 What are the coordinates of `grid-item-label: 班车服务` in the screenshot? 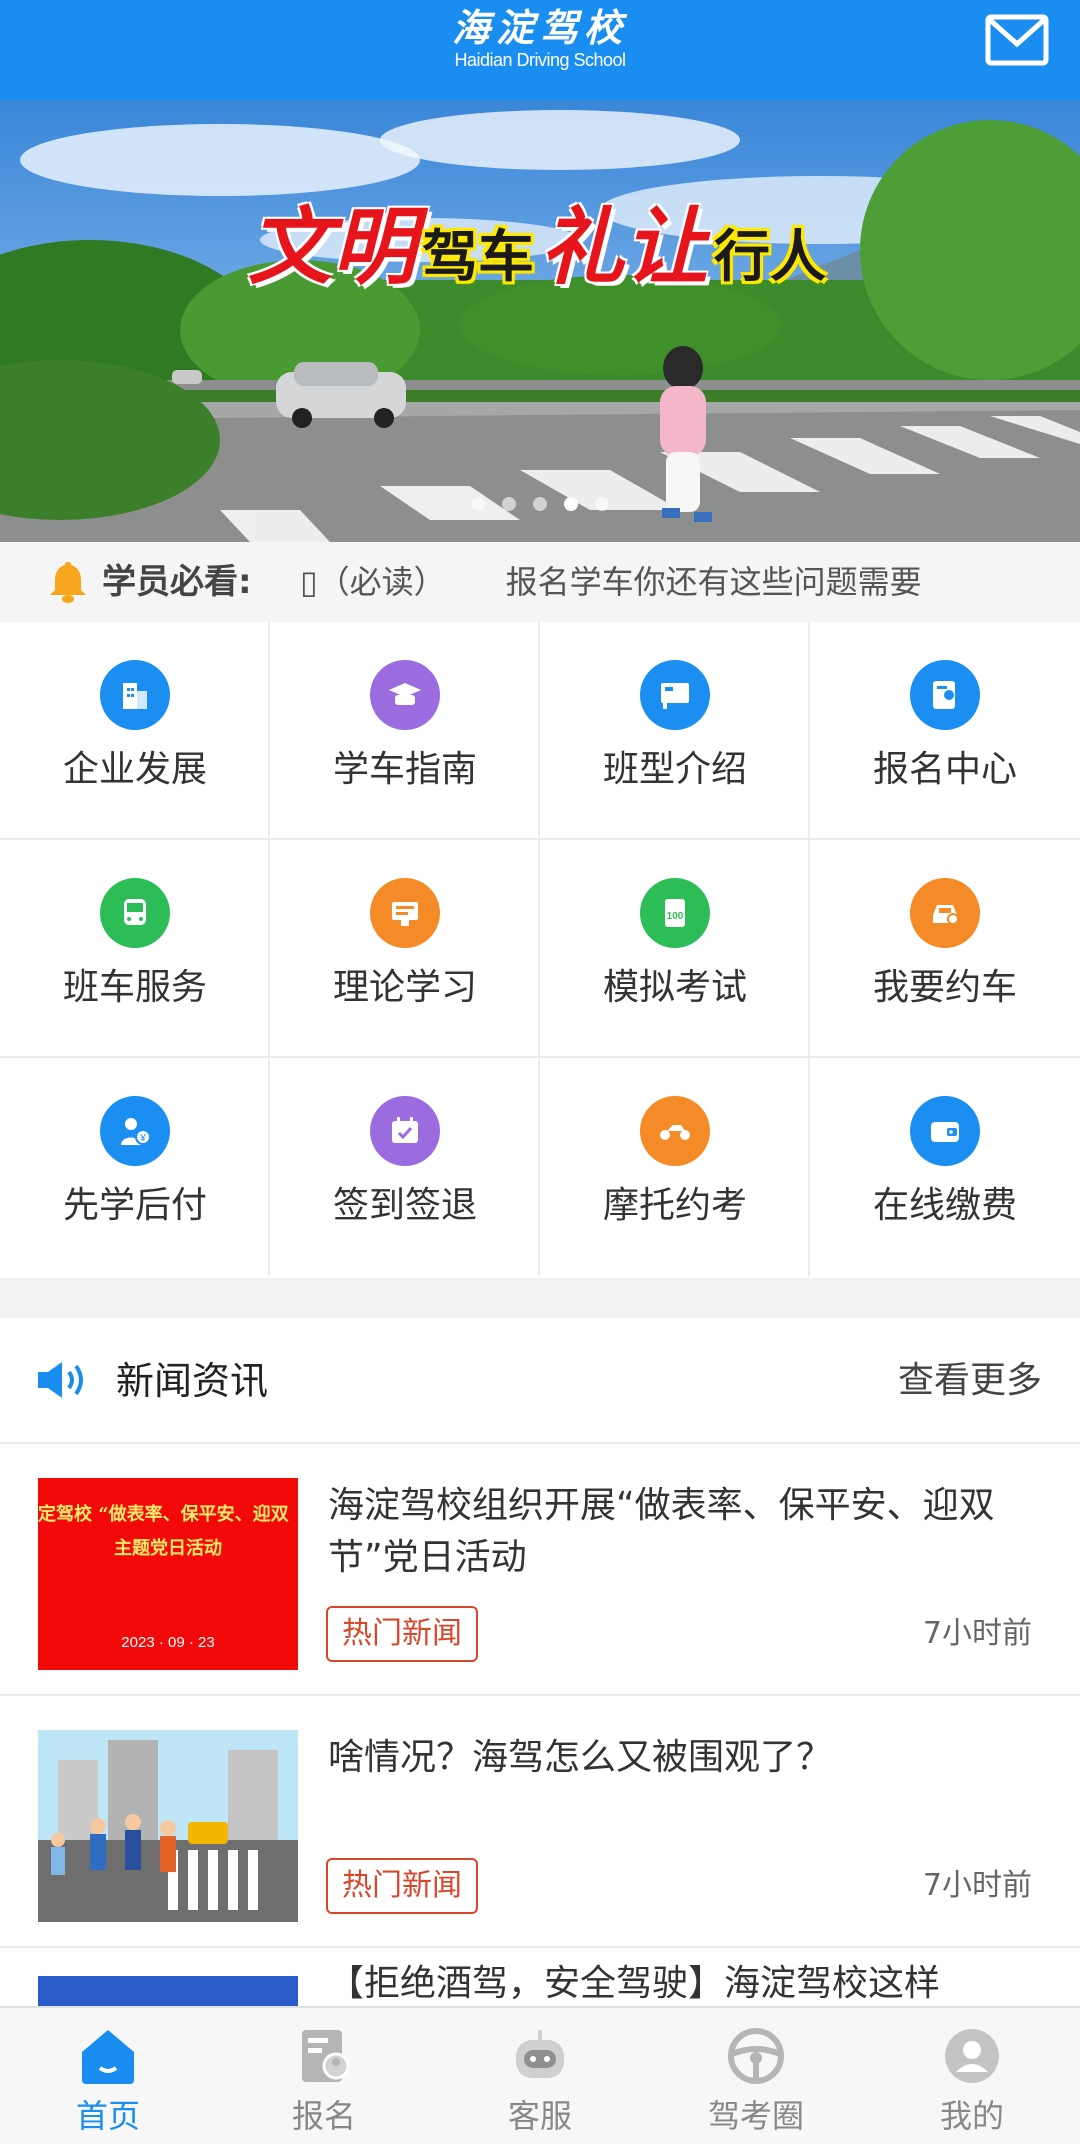 It's located at (134, 987).